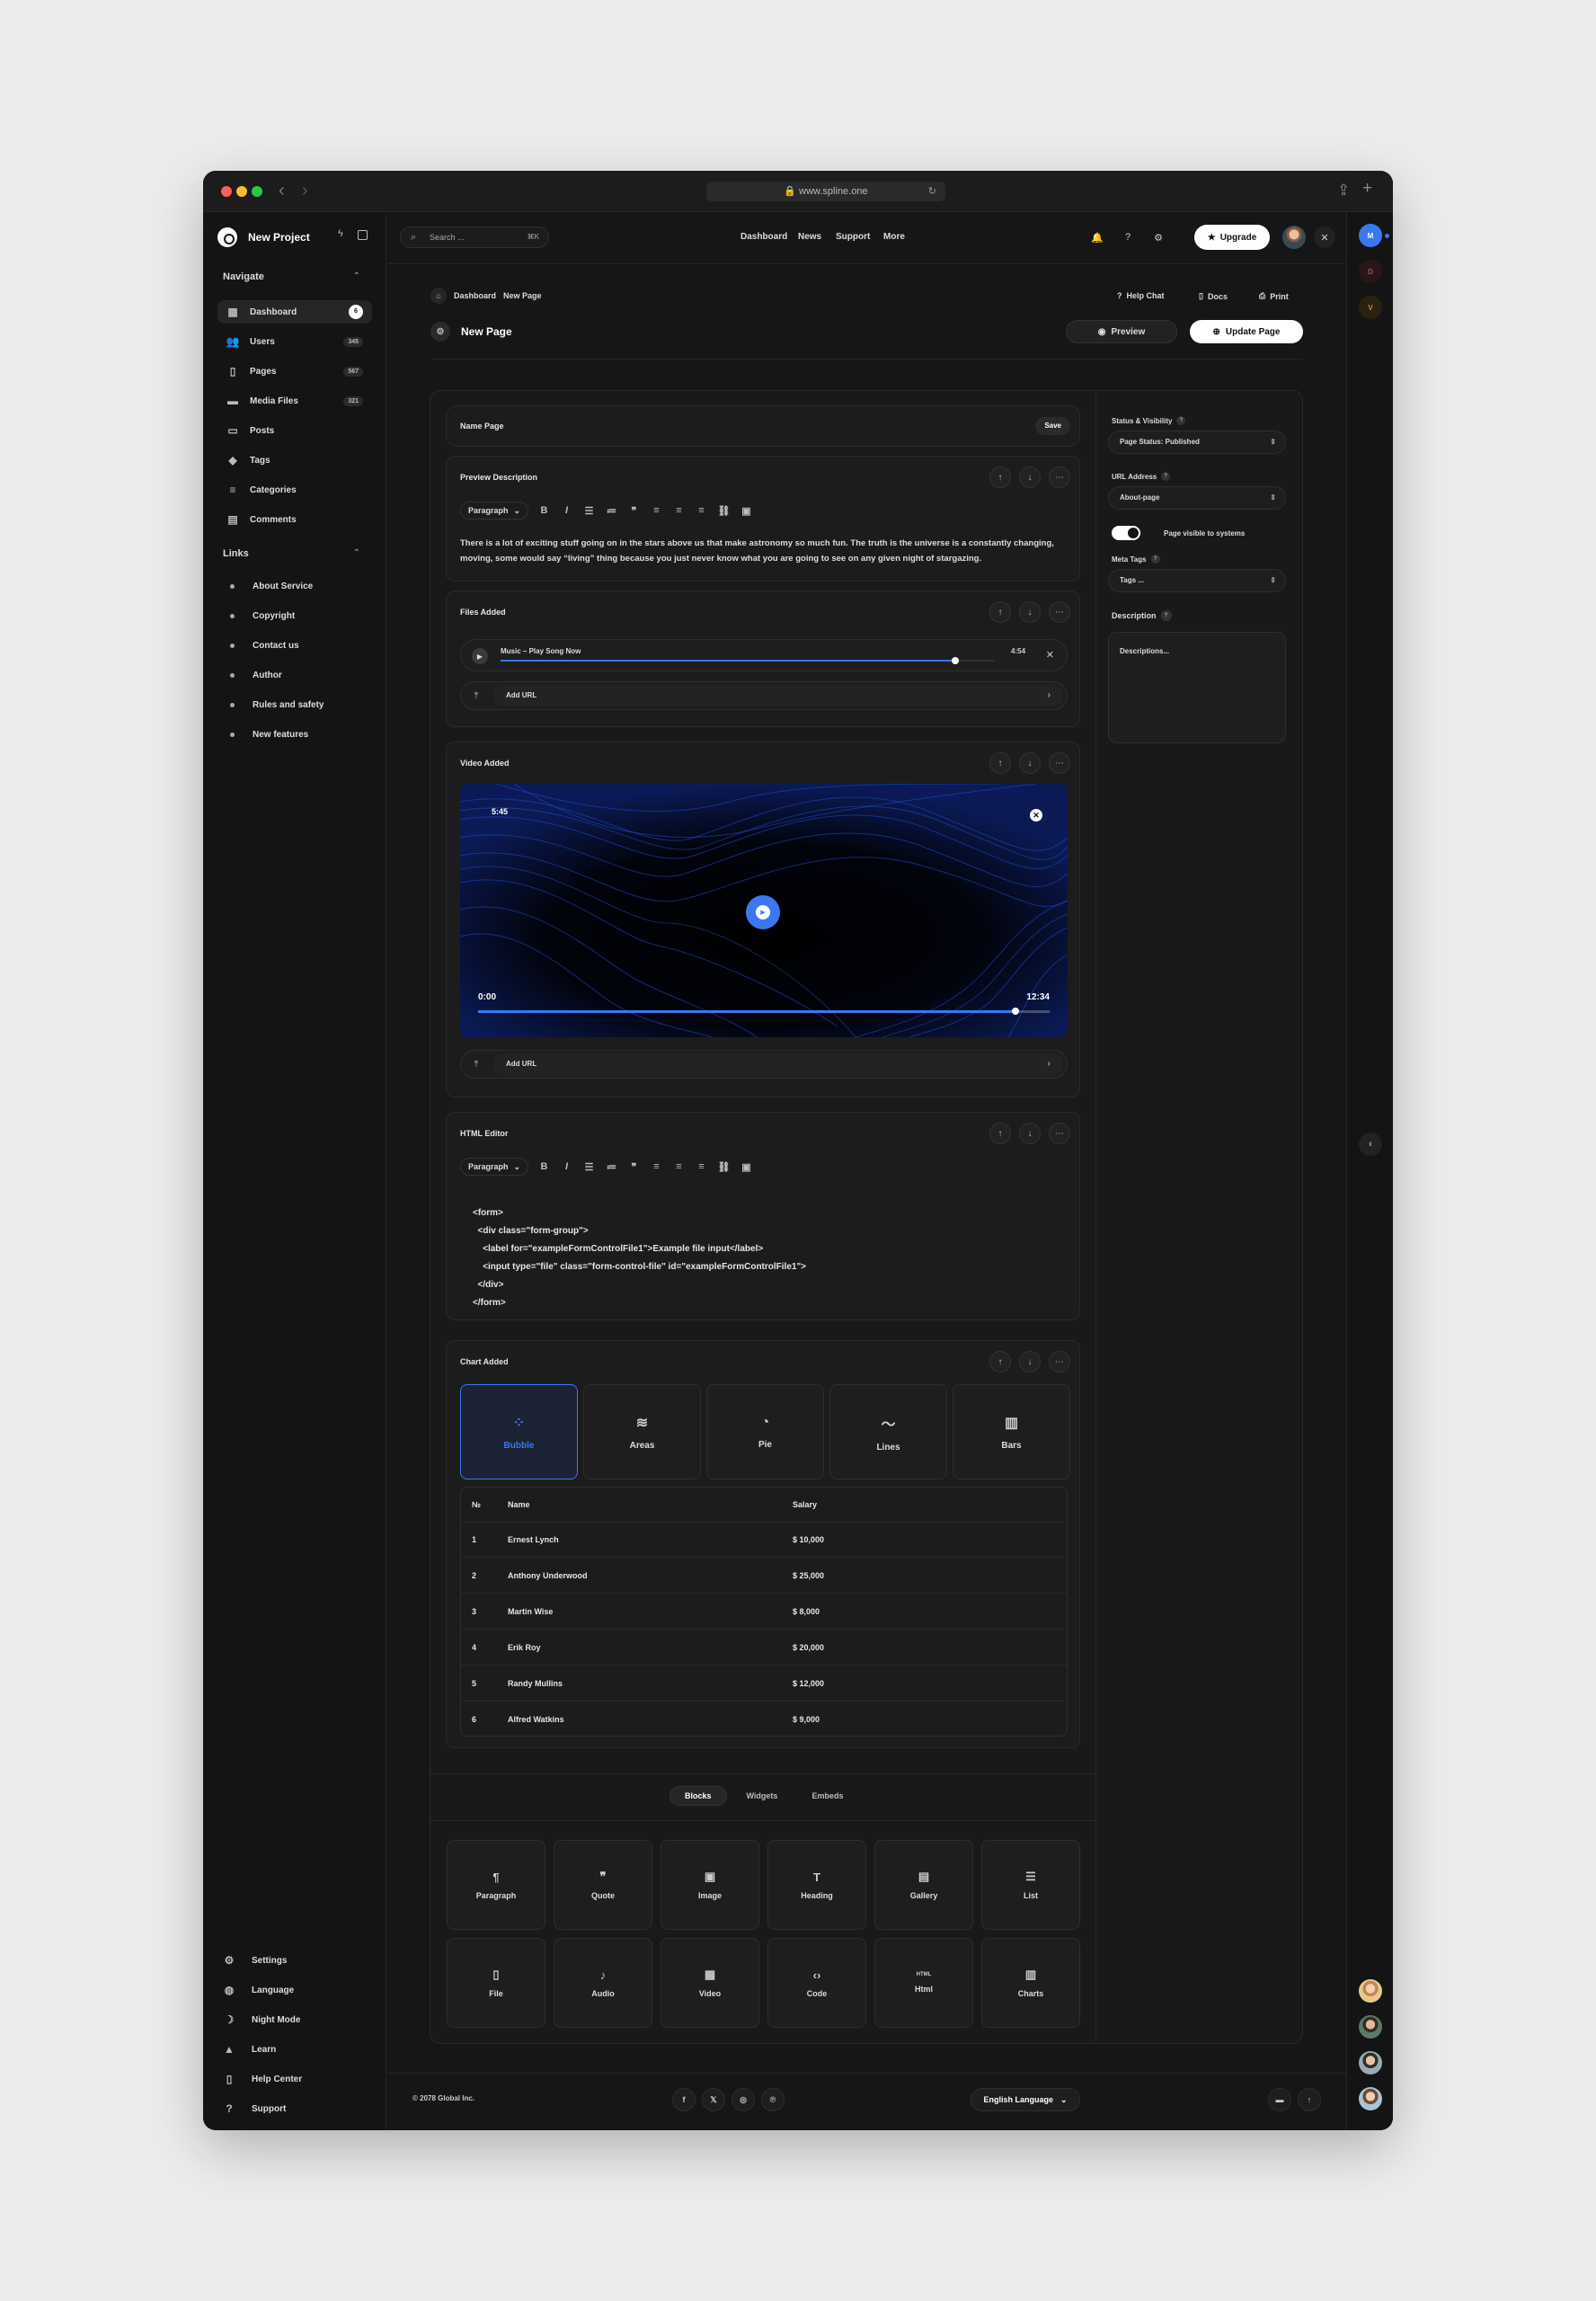 The width and height of the screenshot is (1596, 2301). What do you see at coordinates (710, 1983) in the screenshot?
I see `block-video: ▦ Video` at bounding box center [710, 1983].